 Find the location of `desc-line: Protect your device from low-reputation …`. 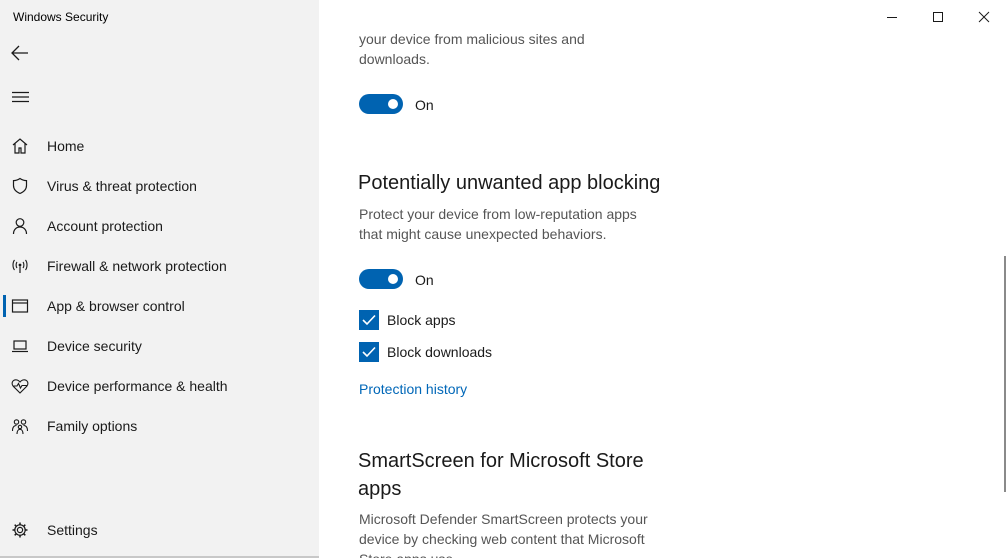

desc-line: Protect your device from low-reputation … is located at coordinates (498, 214).